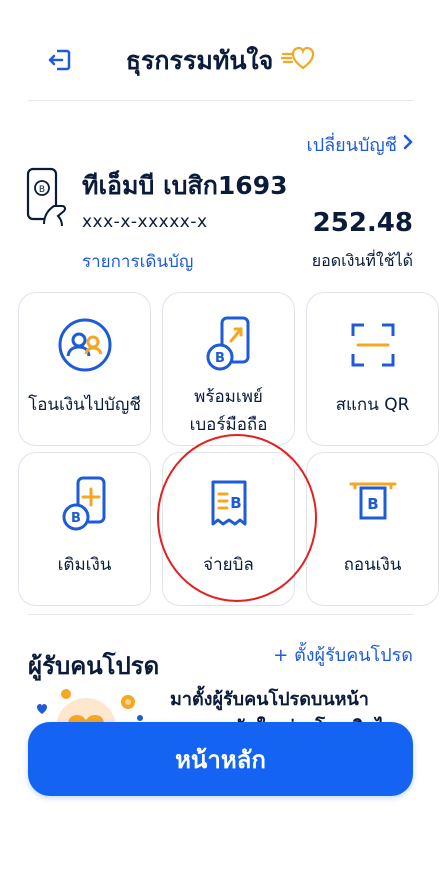 The height and width of the screenshot is (874, 441). Describe the element at coordinates (372, 565) in the screenshot. I see `withdraw-label: ถอนเงิน` at that location.